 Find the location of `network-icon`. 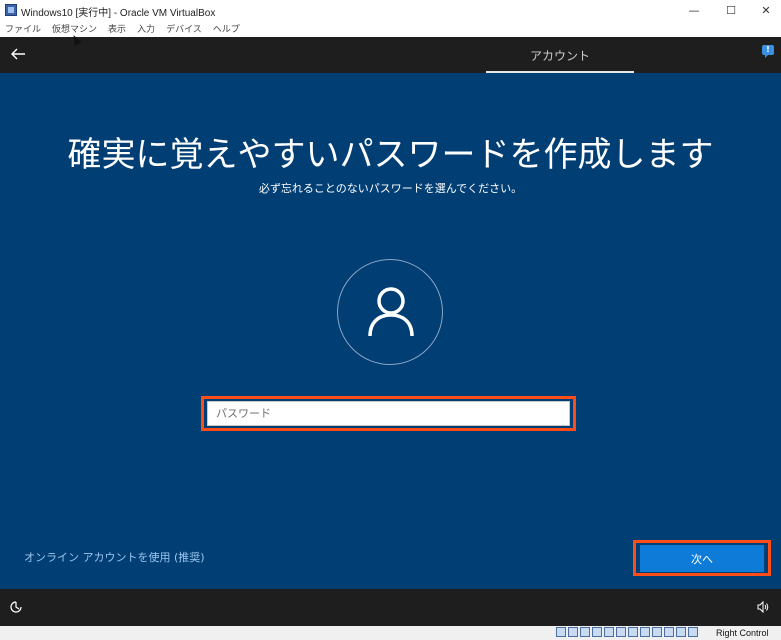

network-icon is located at coordinates (597, 632).